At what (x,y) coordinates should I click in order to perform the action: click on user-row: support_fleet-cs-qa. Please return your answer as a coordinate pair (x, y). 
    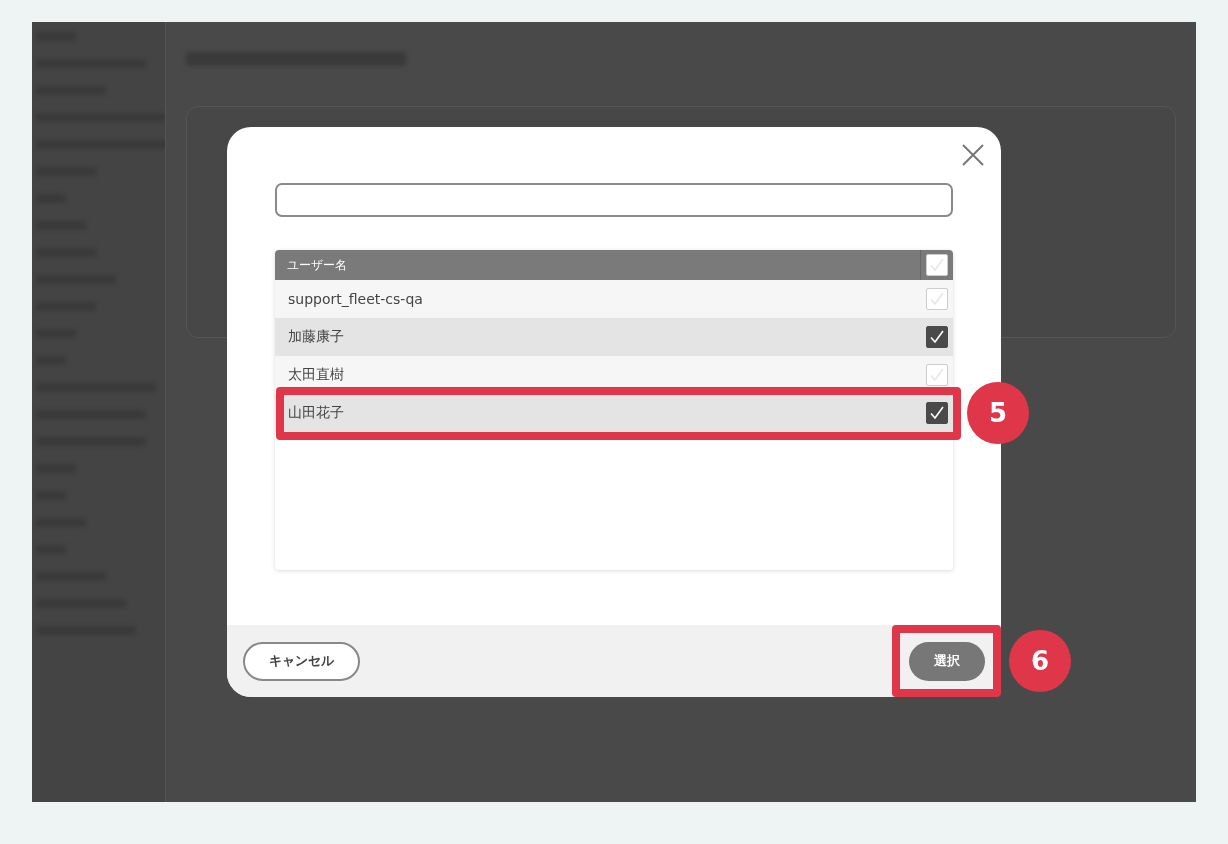
    Looking at the image, I should click on (614, 299).